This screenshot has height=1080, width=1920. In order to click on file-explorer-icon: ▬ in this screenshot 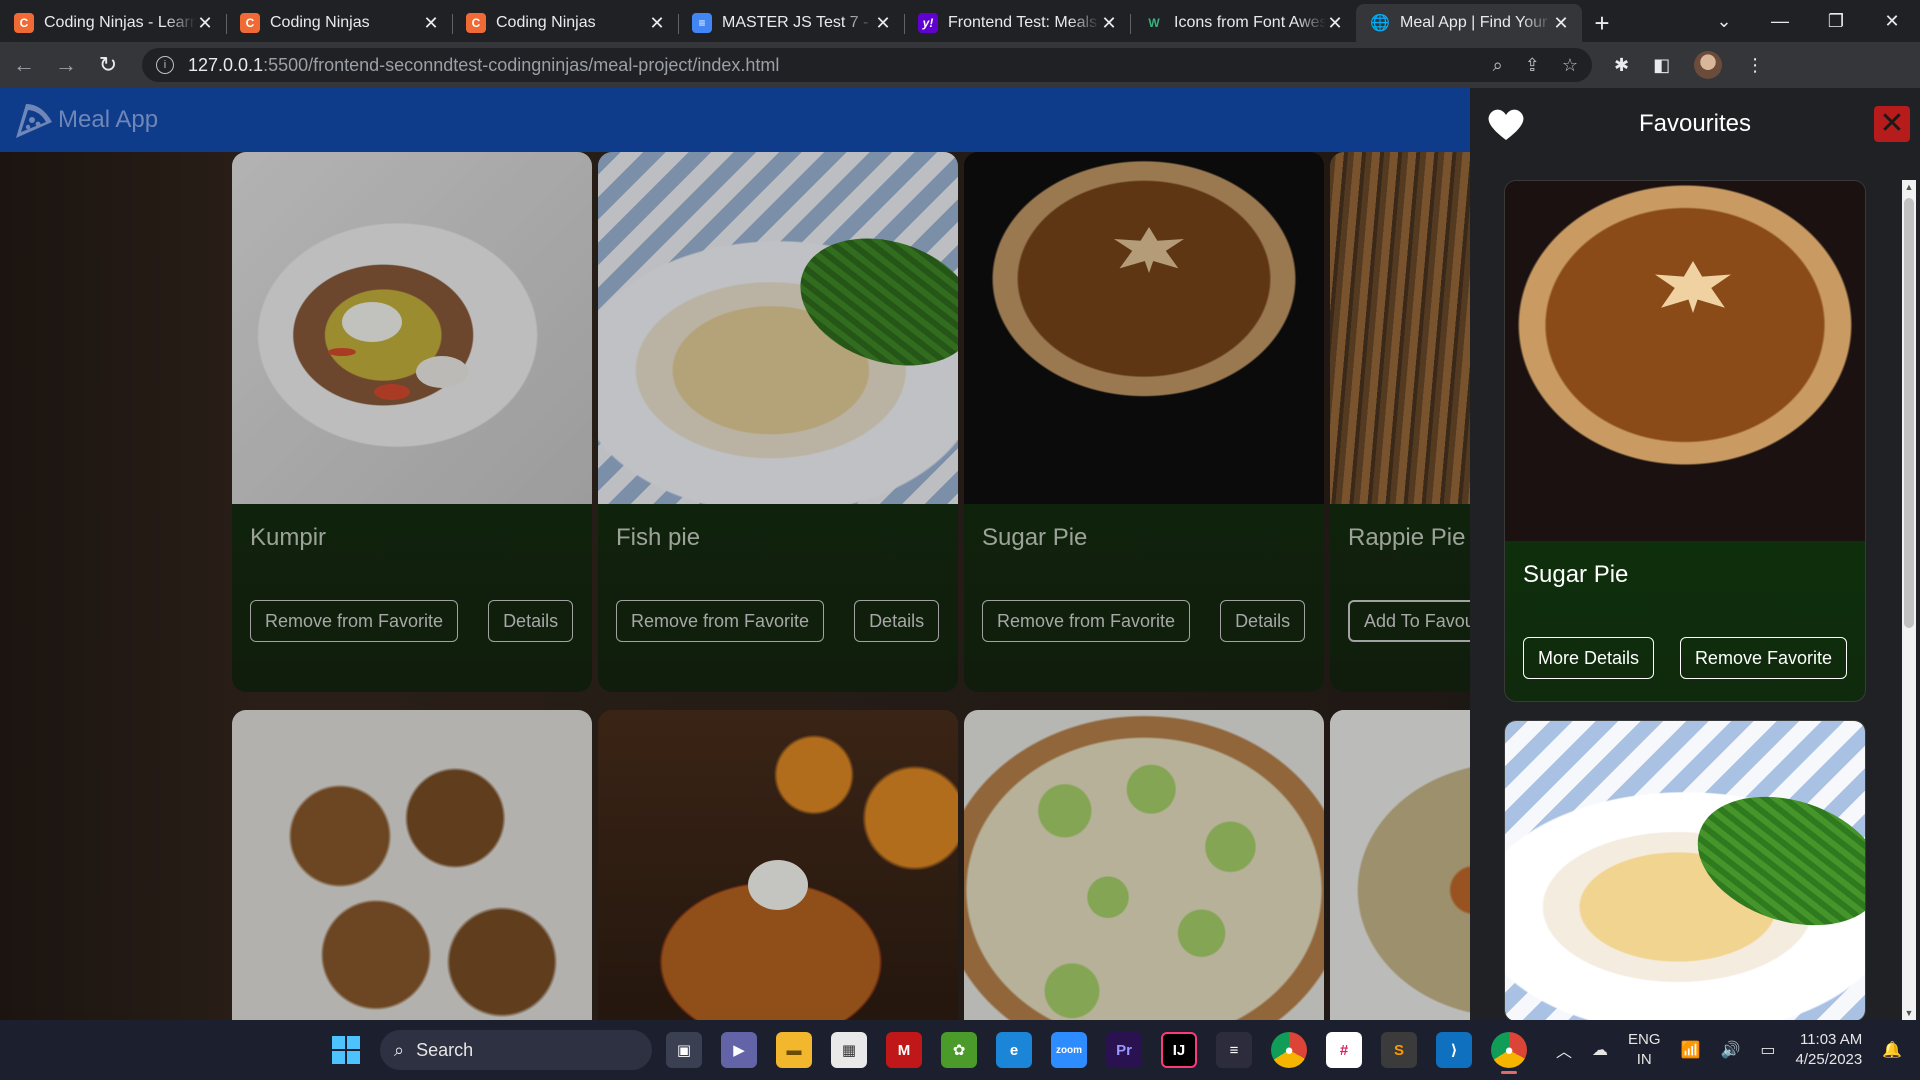, I will do `click(794, 1050)`.